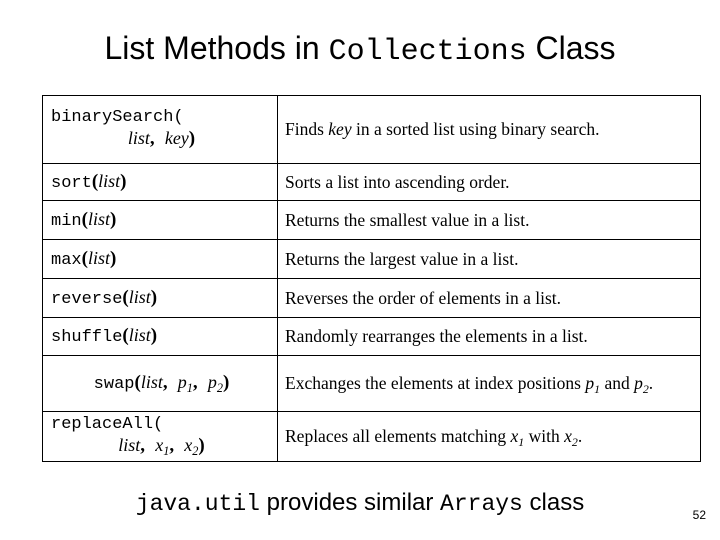  I want to click on method-signature-cell: replaceAll( list, x1, x2), so click(160, 436).